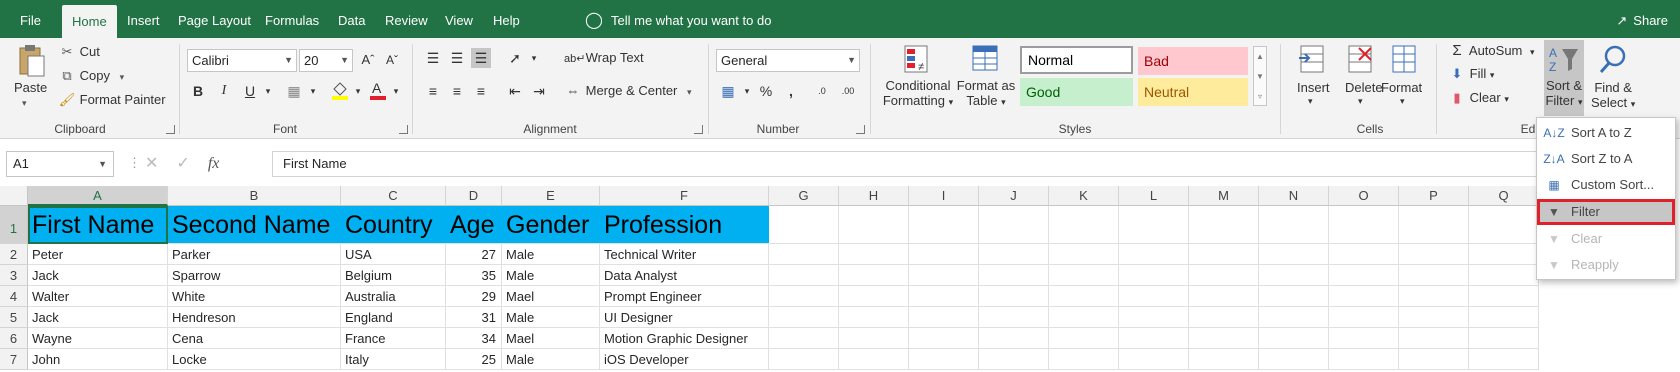 Image resolution: width=1680 pixels, height=372 pixels. I want to click on cancel-icon: ✕, so click(151, 163).